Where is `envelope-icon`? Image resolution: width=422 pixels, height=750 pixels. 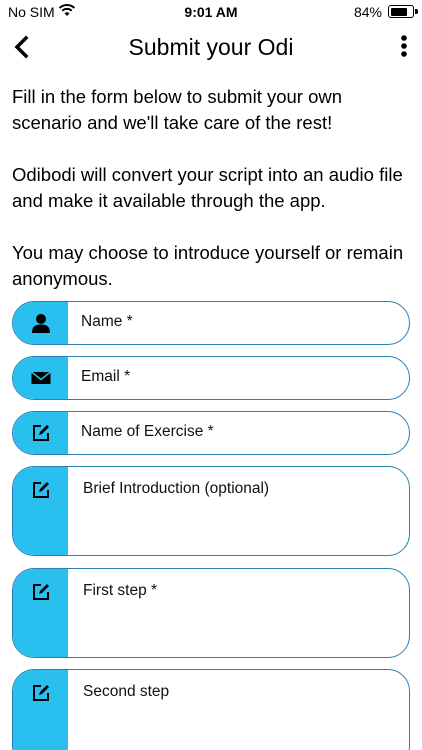 envelope-icon is located at coordinates (40, 377).